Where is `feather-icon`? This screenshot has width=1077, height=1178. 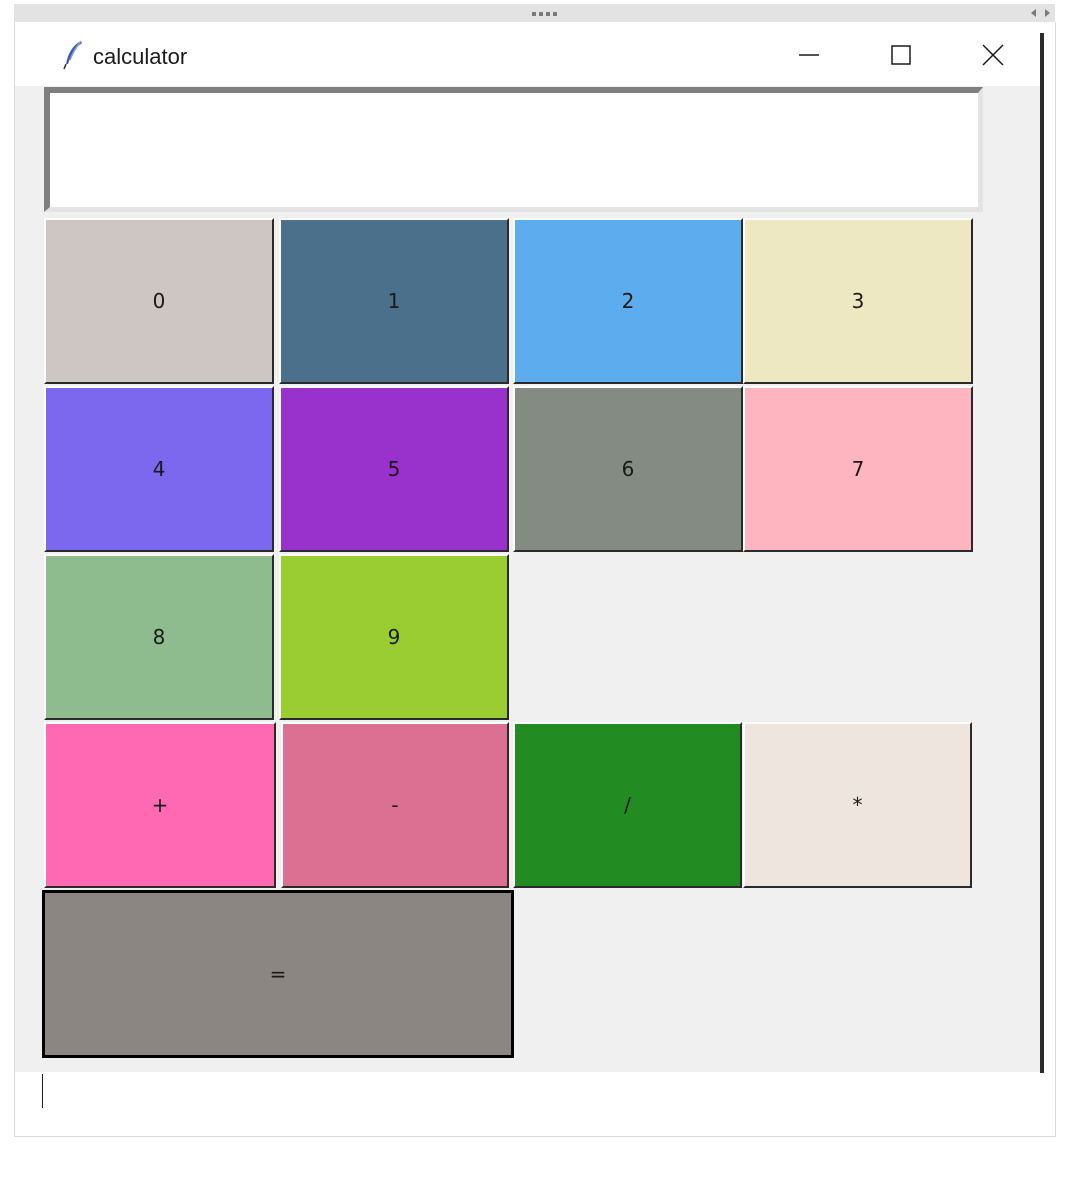
feather-icon is located at coordinates (72, 55).